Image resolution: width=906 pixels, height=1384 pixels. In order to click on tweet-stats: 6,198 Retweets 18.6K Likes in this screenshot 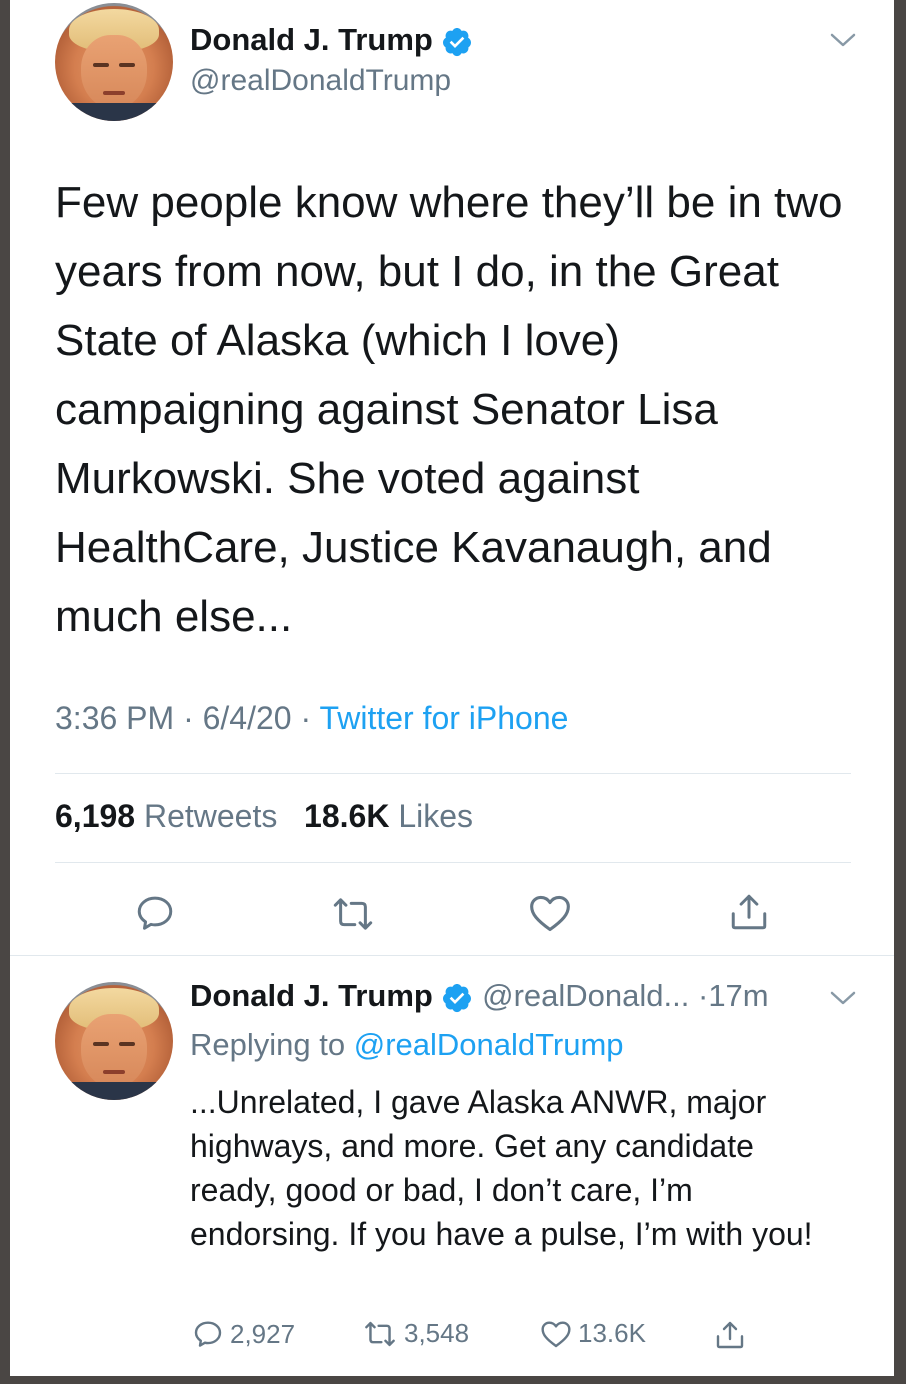, I will do `click(264, 816)`.